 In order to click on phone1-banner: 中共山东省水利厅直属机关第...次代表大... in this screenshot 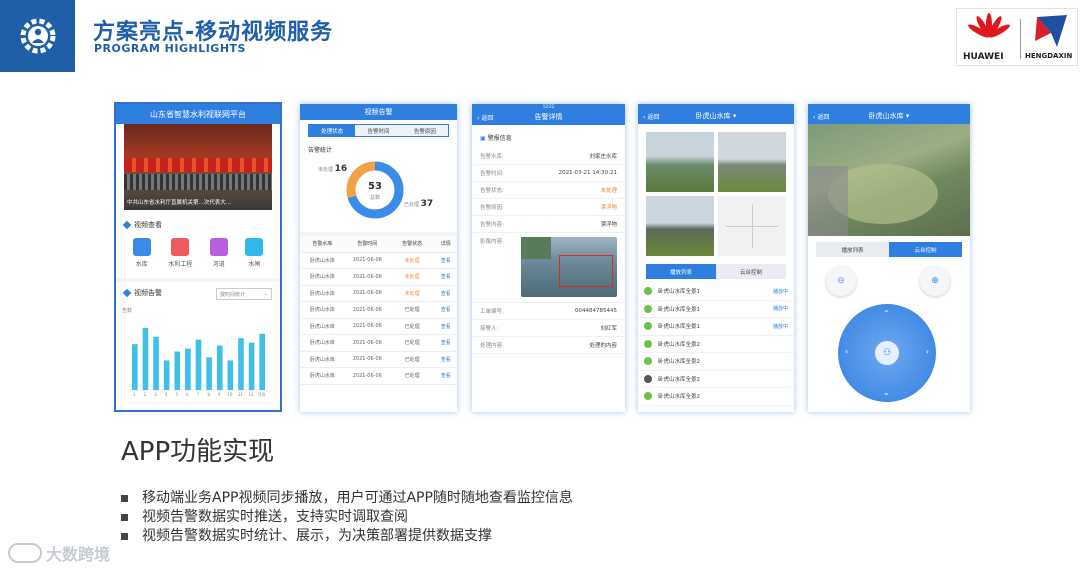, I will do `click(198, 167)`.